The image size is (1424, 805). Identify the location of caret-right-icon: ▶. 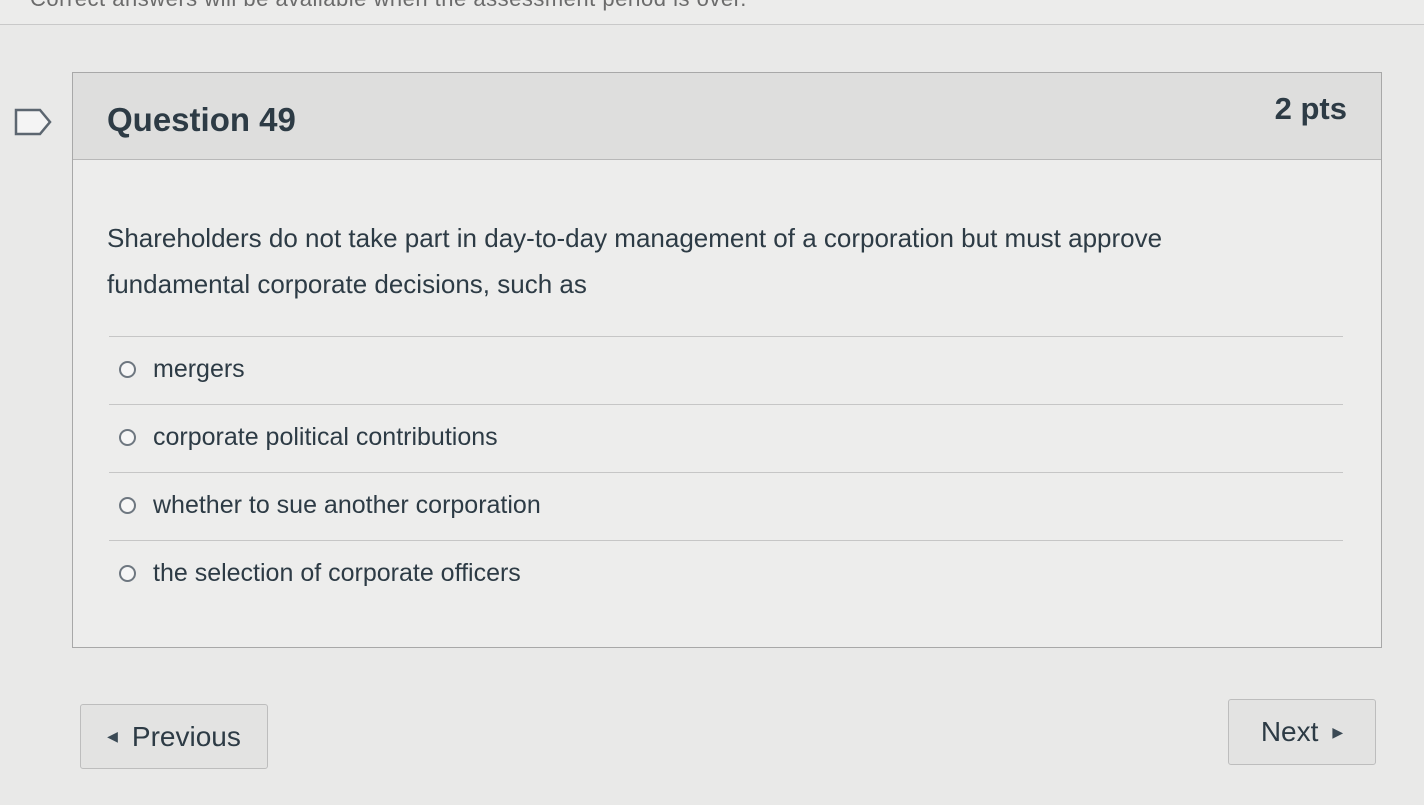
(1338, 731).